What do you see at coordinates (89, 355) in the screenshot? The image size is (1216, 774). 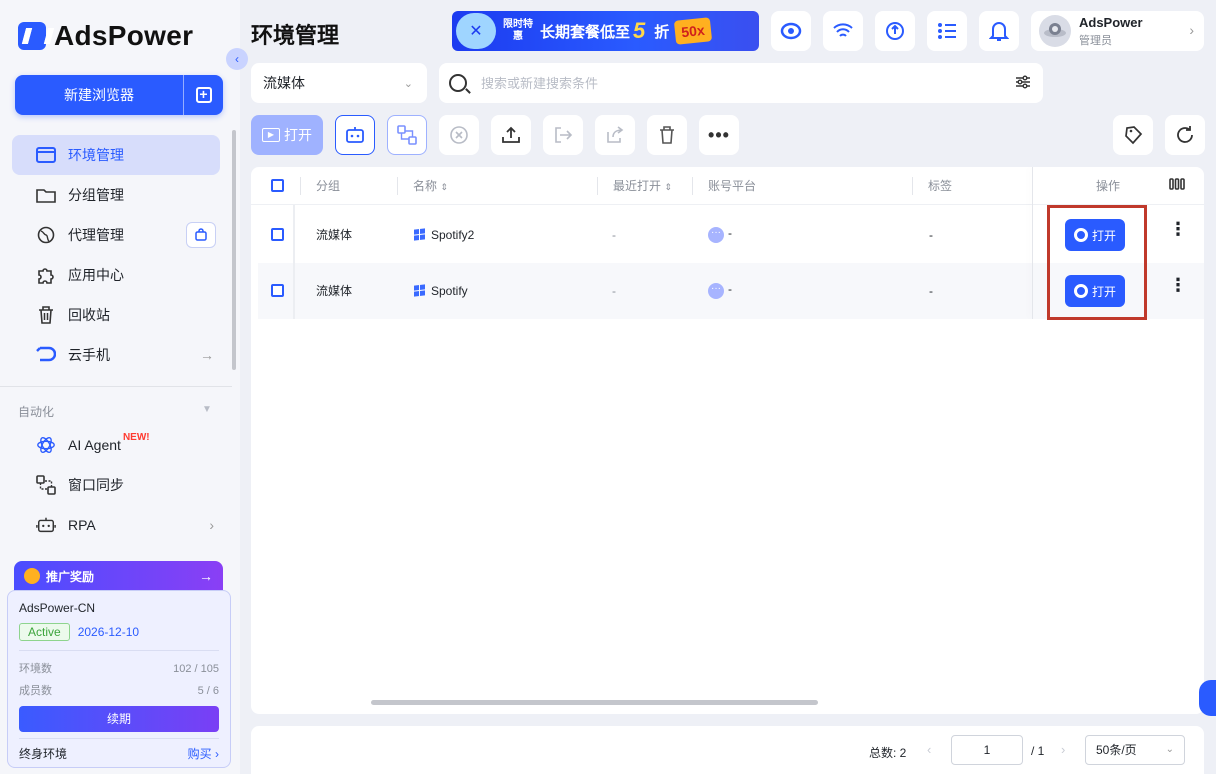 I see `sidebar-item-label: 云手机` at bounding box center [89, 355].